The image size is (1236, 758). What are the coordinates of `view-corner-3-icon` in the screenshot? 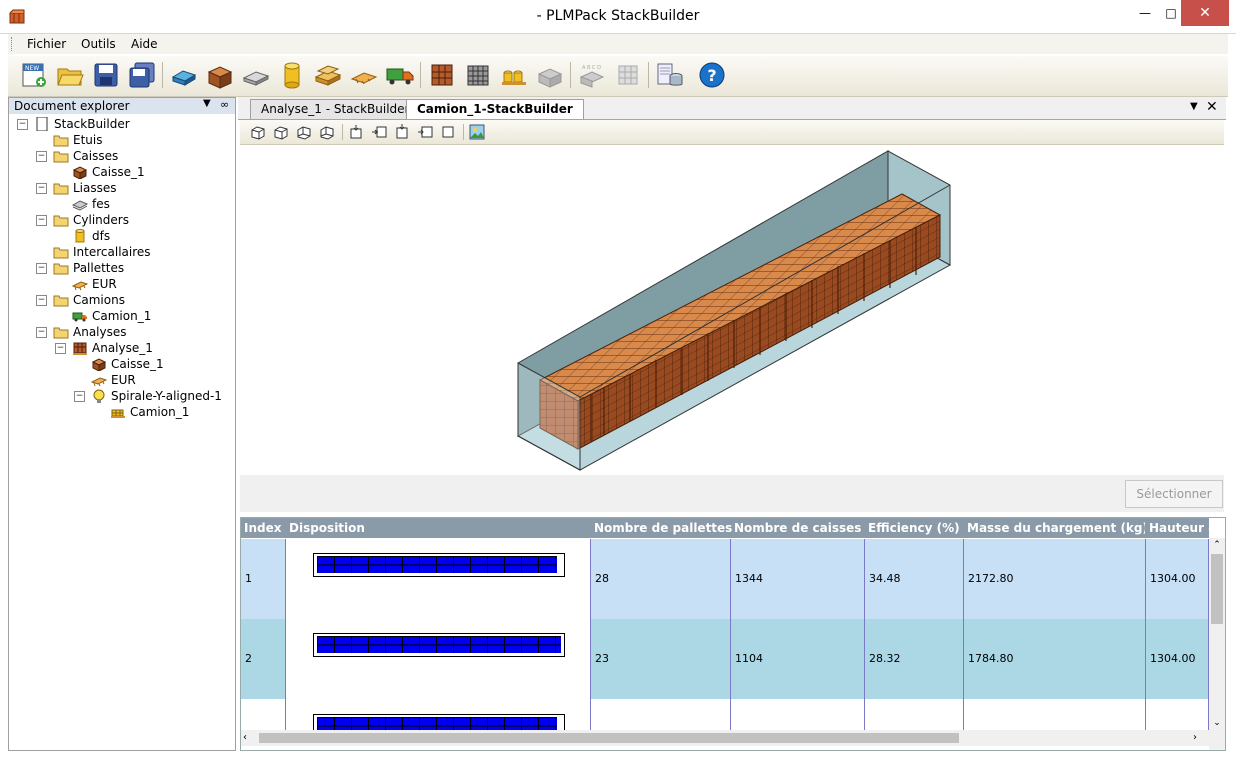 It's located at (304, 132).